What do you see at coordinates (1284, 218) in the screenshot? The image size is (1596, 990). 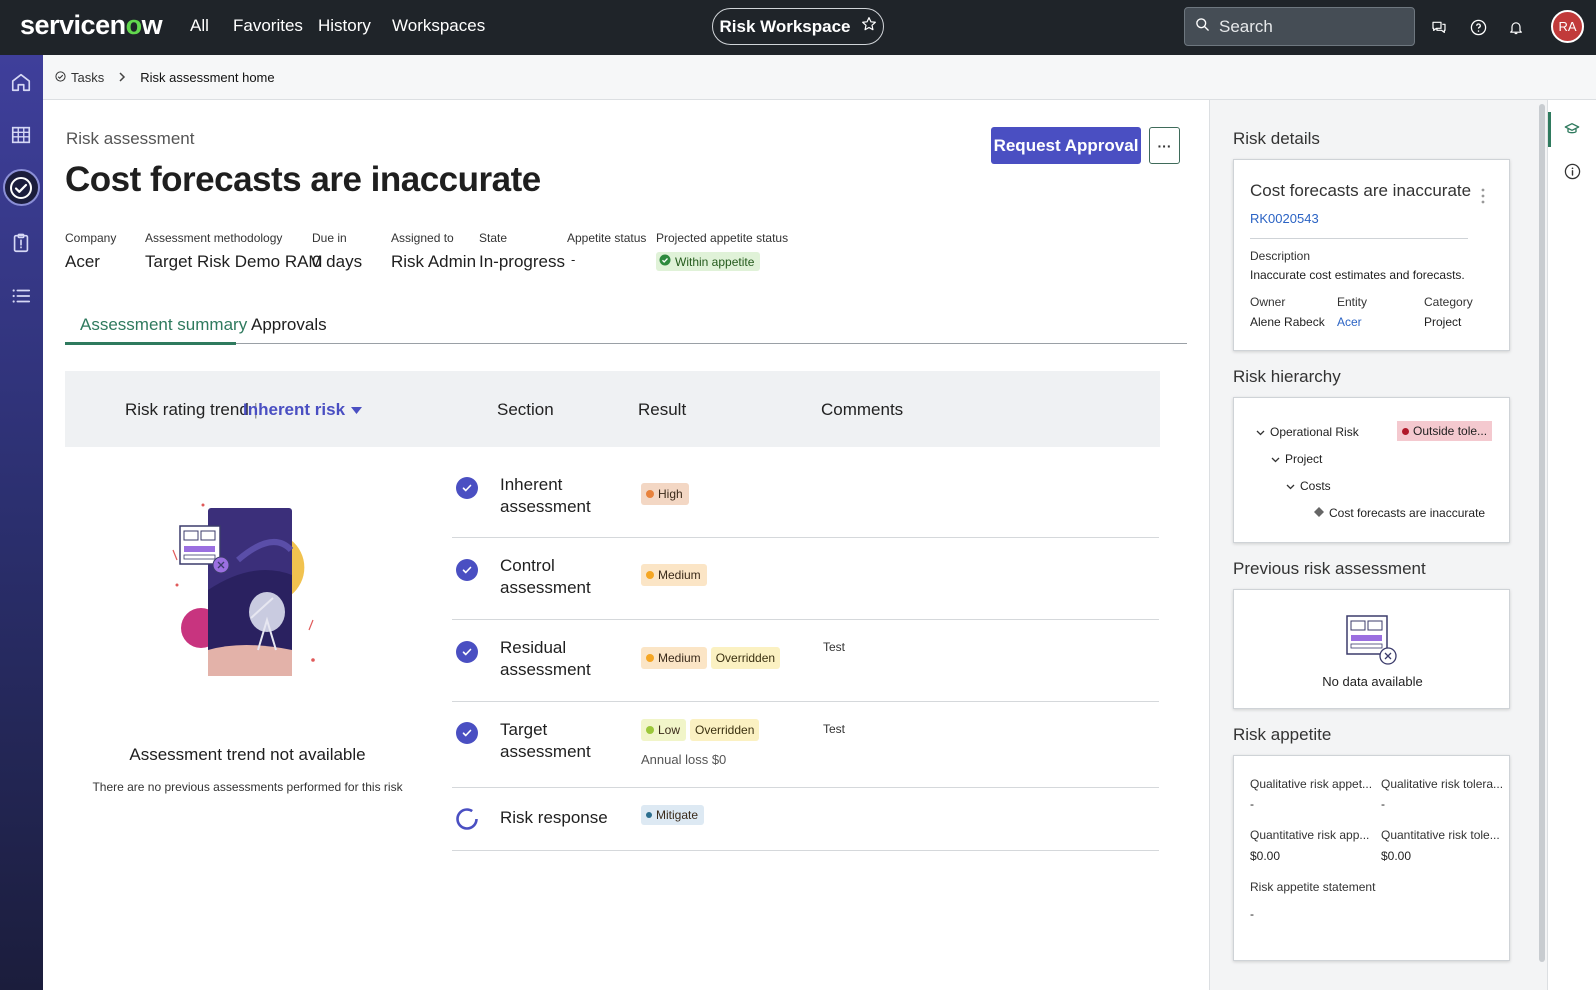 I see `risk-number-link: RK0020543` at bounding box center [1284, 218].